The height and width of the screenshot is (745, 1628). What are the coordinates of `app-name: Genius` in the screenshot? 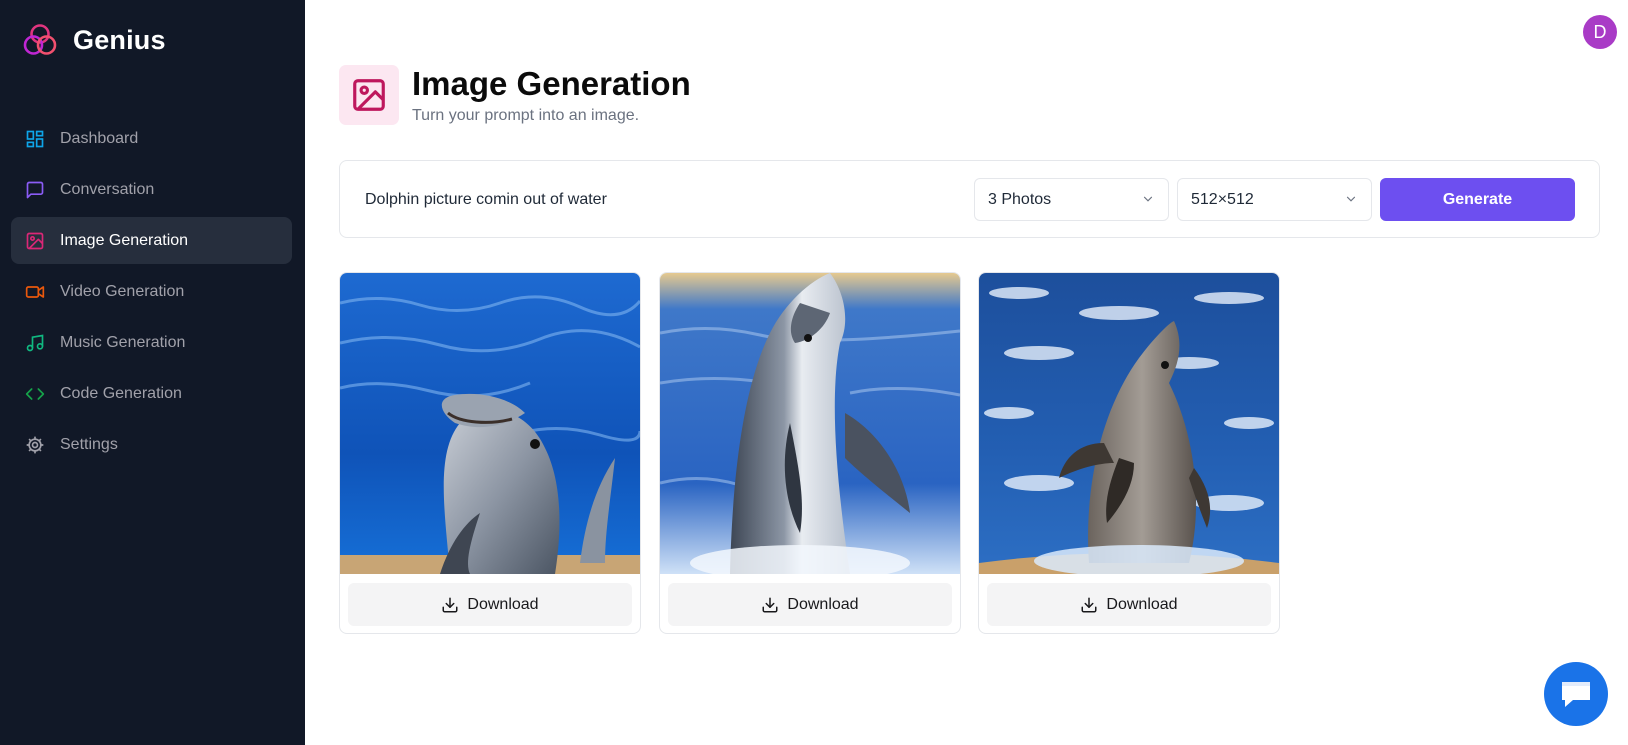 It's located at (119, 39).